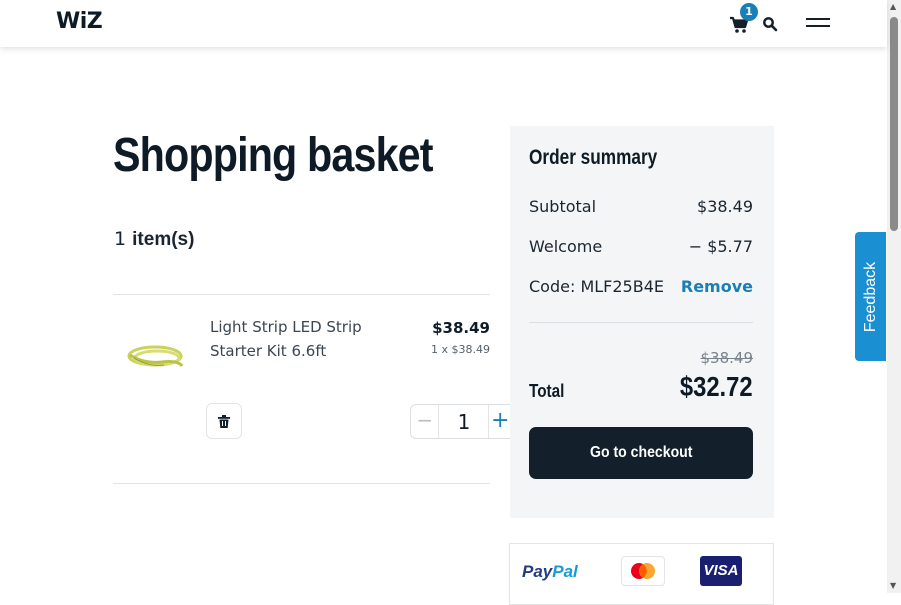 This screenshot has height=605, width=901. Describe the element at coordinates (463, 422) in the screenshot. I see `quantity-input: 1` at that location.